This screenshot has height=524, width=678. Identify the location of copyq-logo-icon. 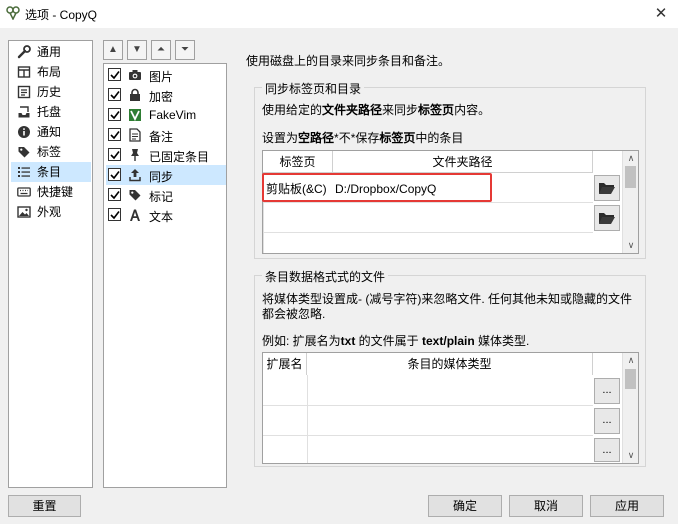
(13, 13).